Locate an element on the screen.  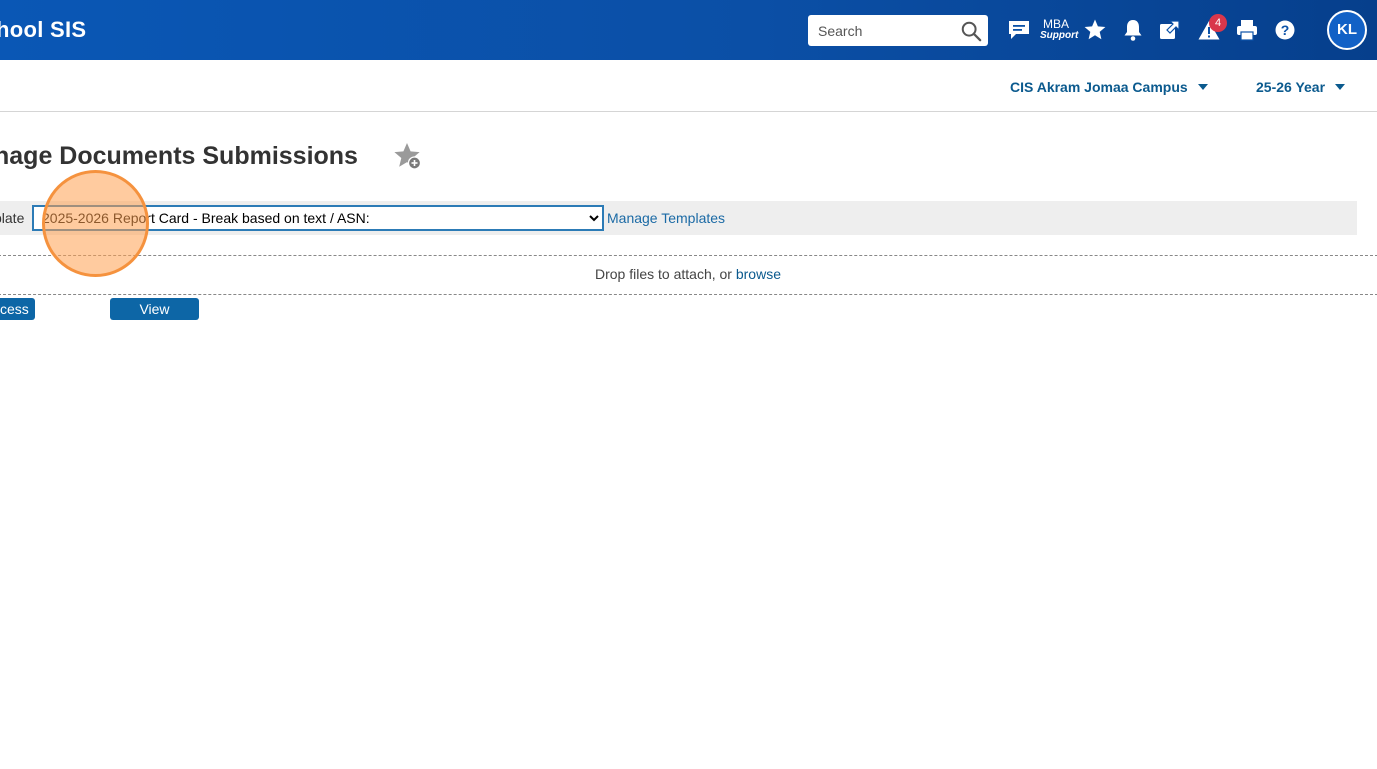
view-history-button: View History is located at coordinates (154, 318).